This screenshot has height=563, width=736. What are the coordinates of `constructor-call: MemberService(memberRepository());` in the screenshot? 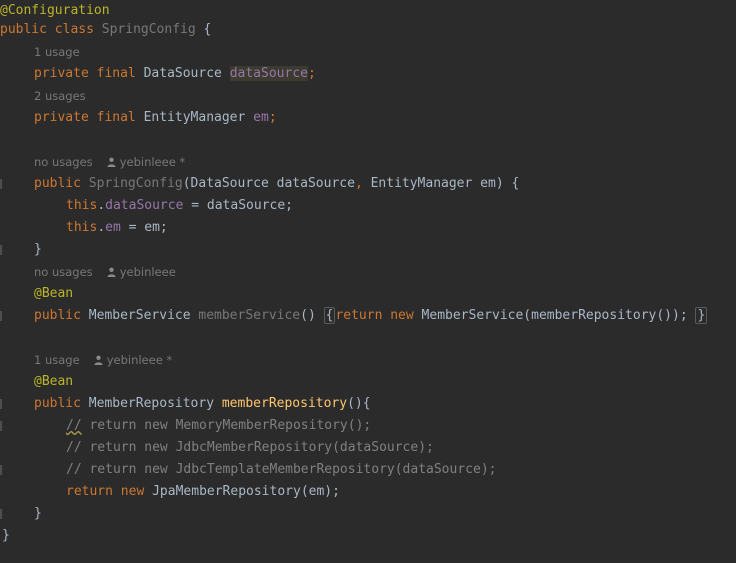 It's located at (555, 315).